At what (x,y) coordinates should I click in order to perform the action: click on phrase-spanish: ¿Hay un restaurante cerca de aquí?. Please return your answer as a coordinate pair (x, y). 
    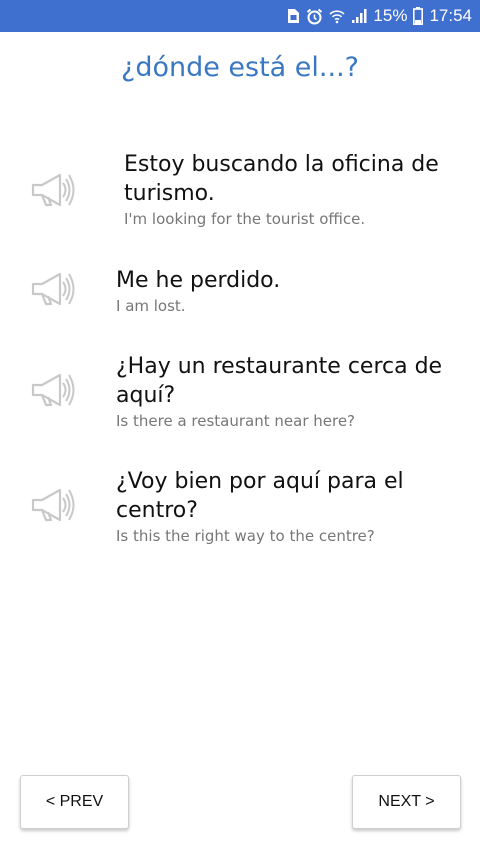
    Looking at the image, I should click on (279, 381).